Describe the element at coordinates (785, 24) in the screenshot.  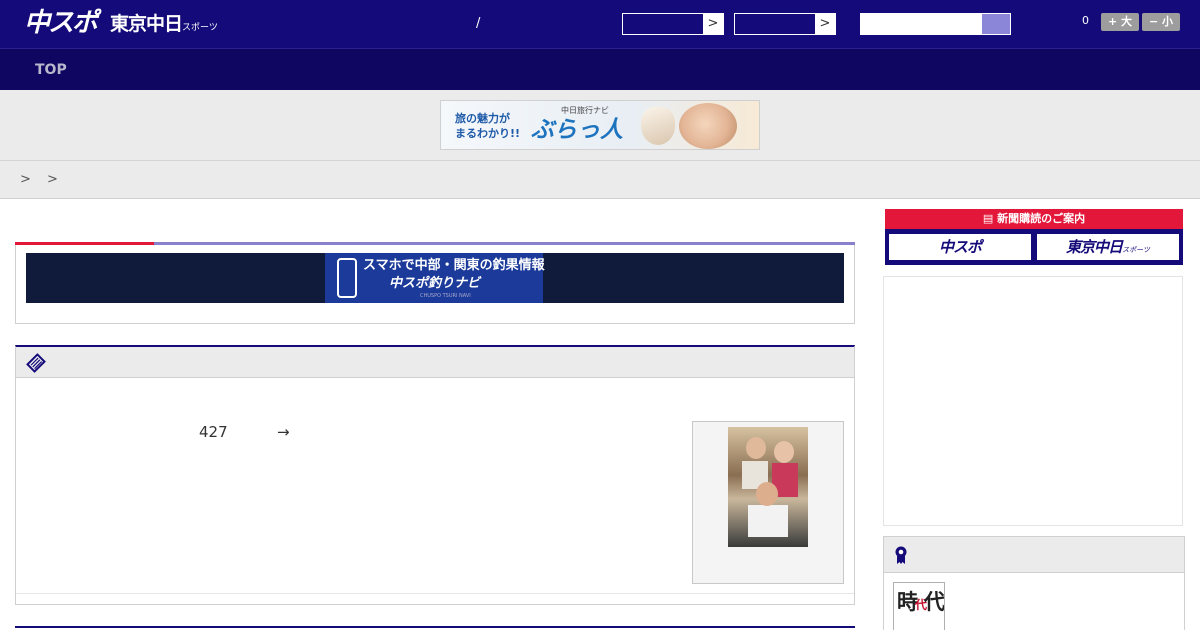
I see `category-select-2: >` at that location.